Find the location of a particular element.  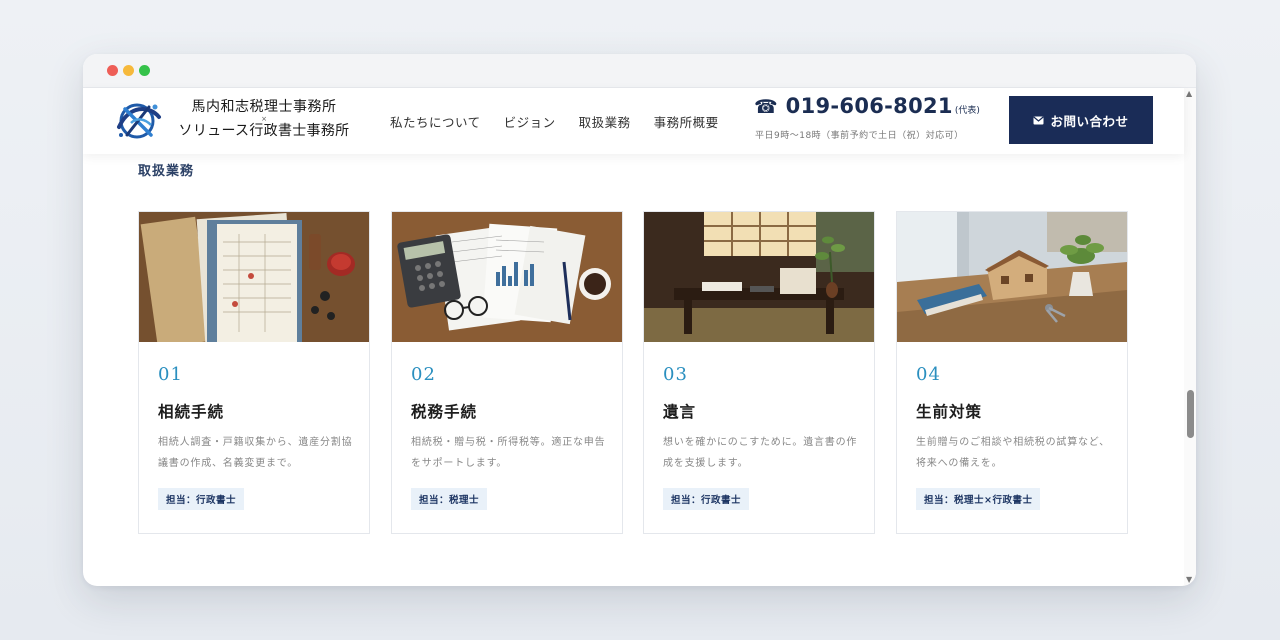

scrollbar-thumb is located at coordinates (1190, 414).